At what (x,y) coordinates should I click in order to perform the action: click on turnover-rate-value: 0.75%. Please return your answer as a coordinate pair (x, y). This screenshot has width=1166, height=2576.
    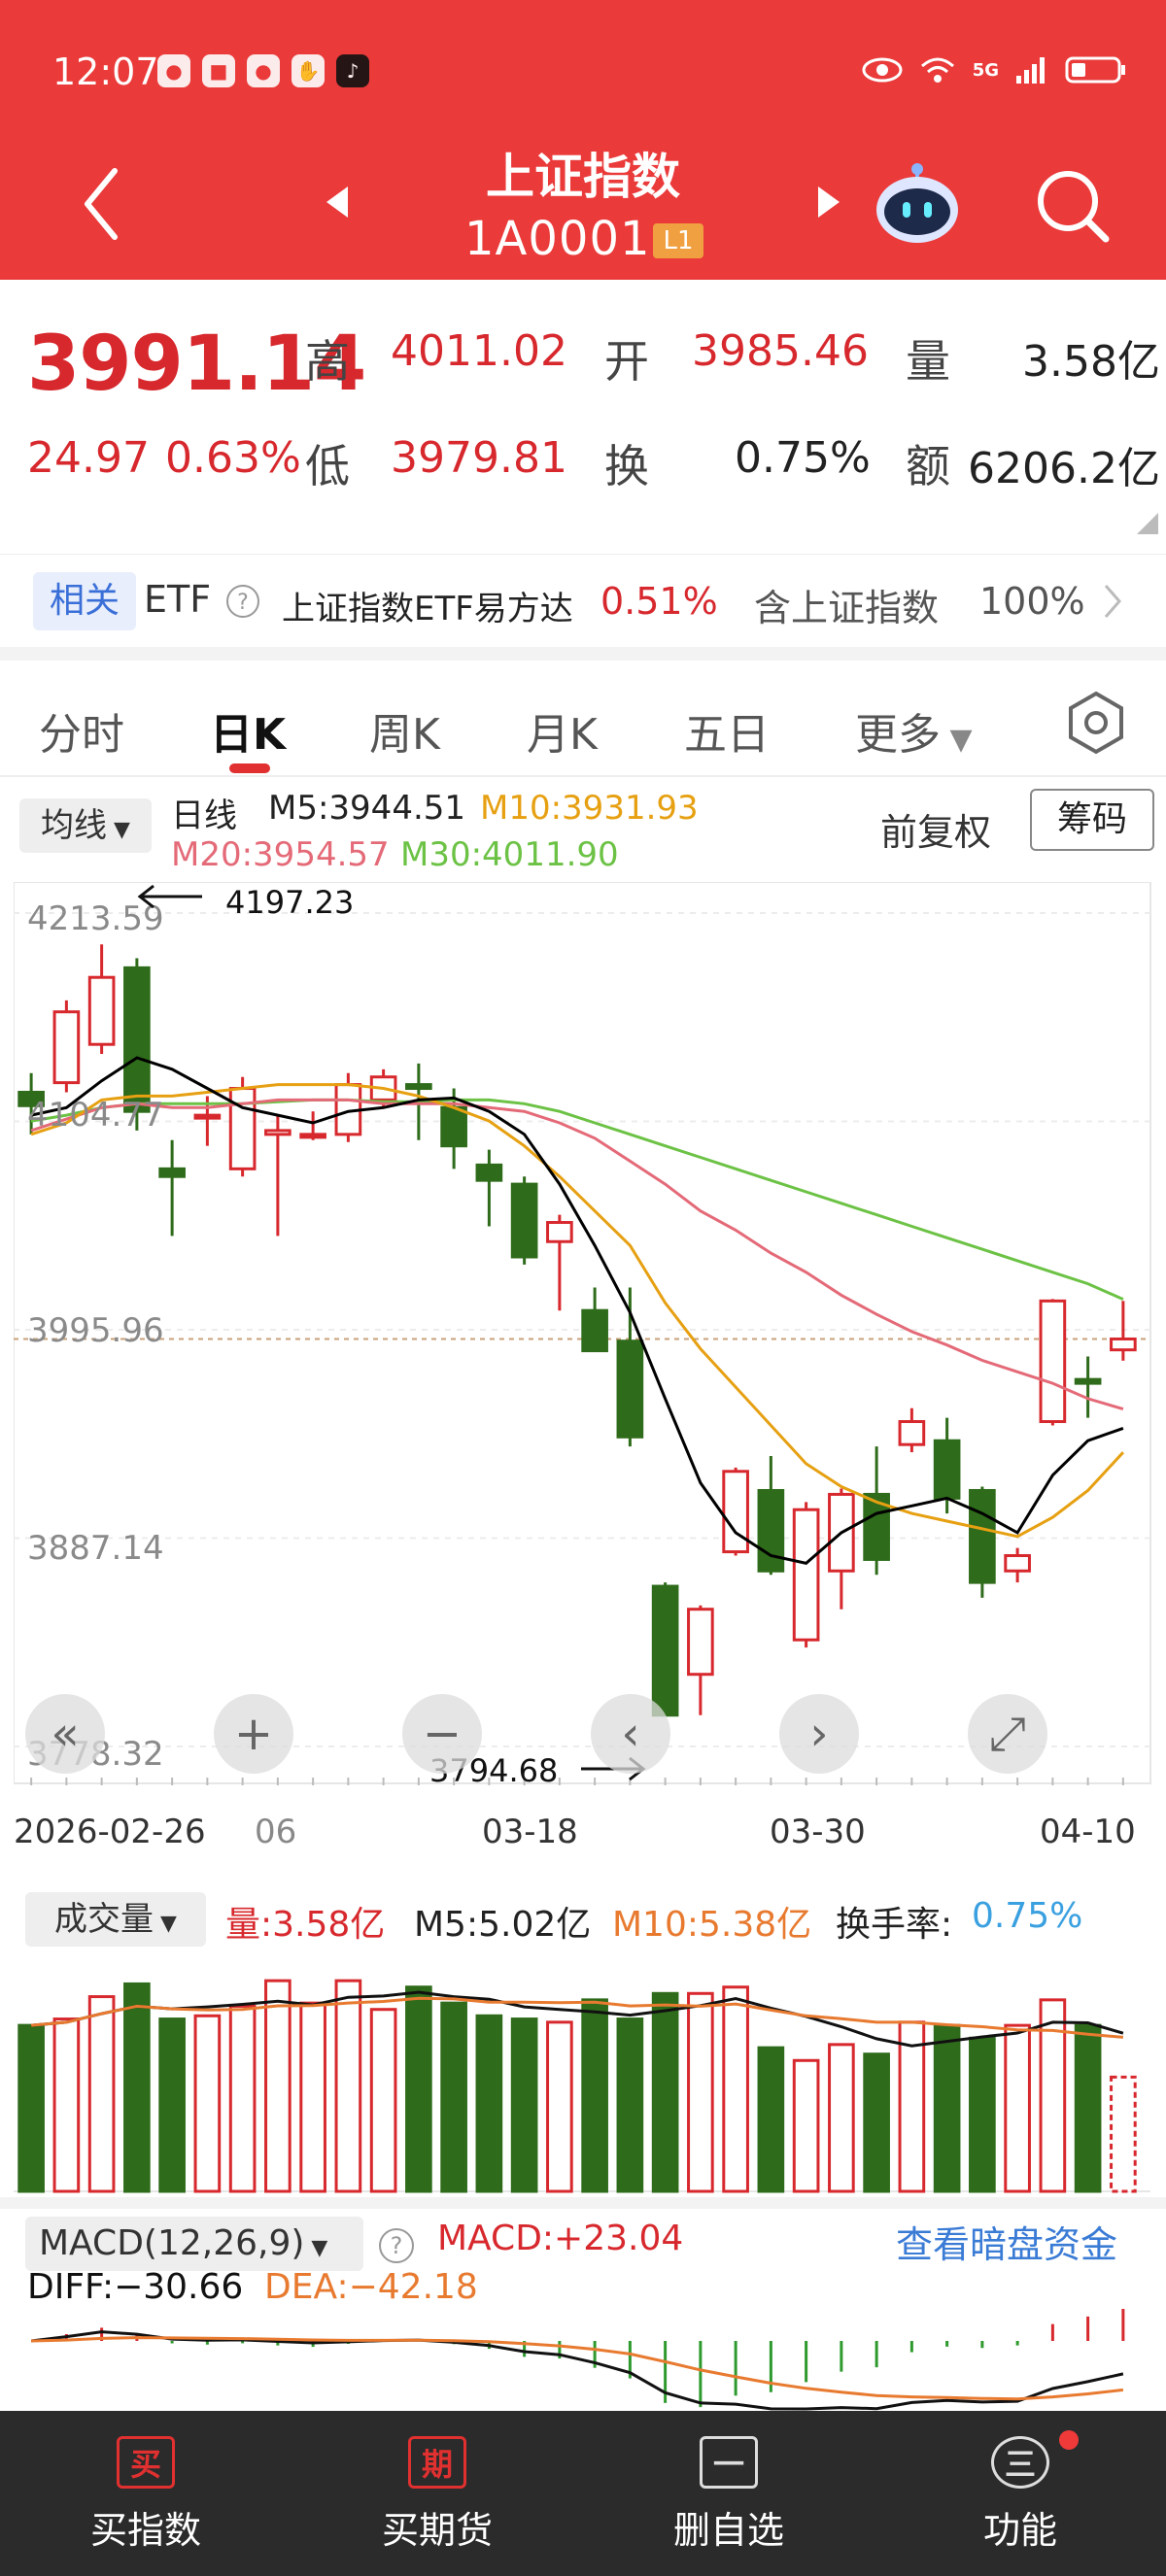
    Looking at the image, I should click on (1027, 1916).